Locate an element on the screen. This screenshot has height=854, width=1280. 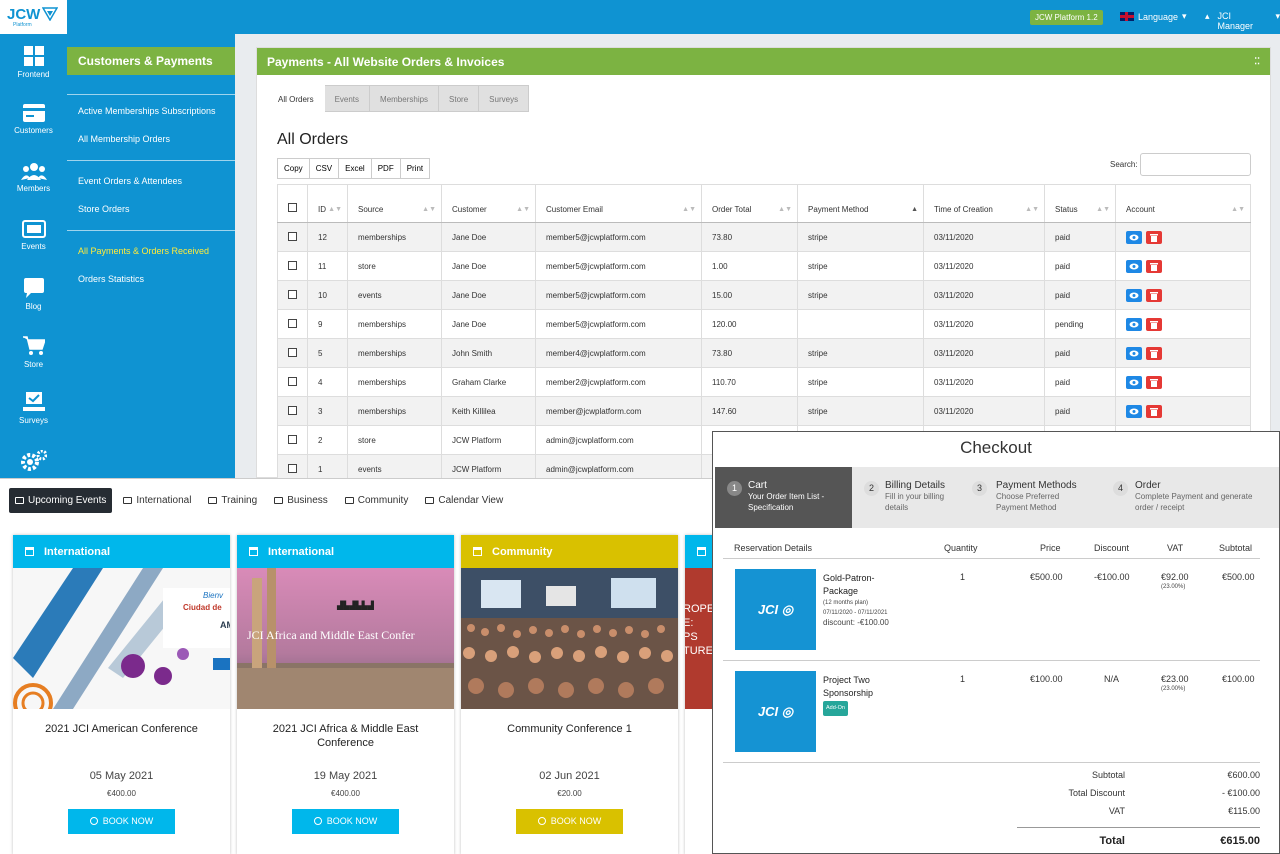
column-header: ID ▲▼ is located at coordinates (327, 203).